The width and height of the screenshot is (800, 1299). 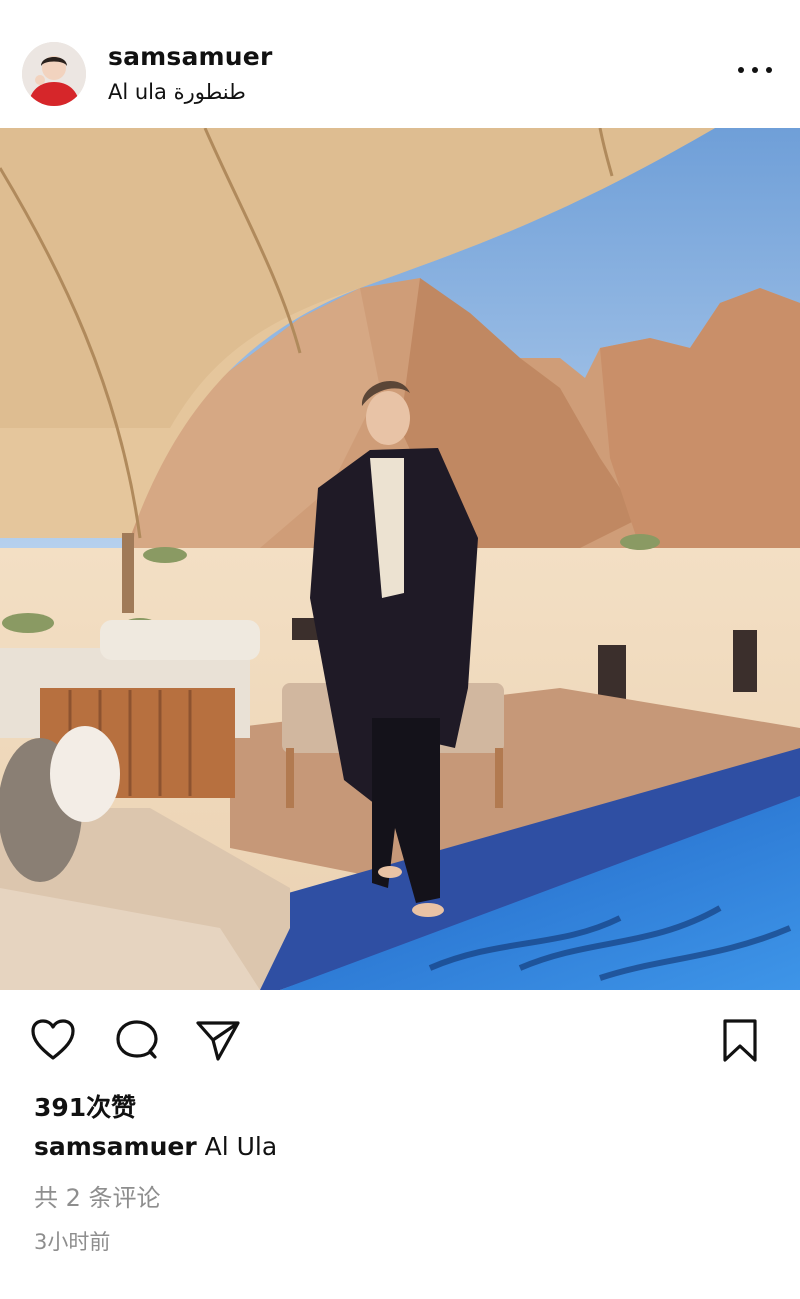 I want to click on avatar, so click(x=54, y=74).